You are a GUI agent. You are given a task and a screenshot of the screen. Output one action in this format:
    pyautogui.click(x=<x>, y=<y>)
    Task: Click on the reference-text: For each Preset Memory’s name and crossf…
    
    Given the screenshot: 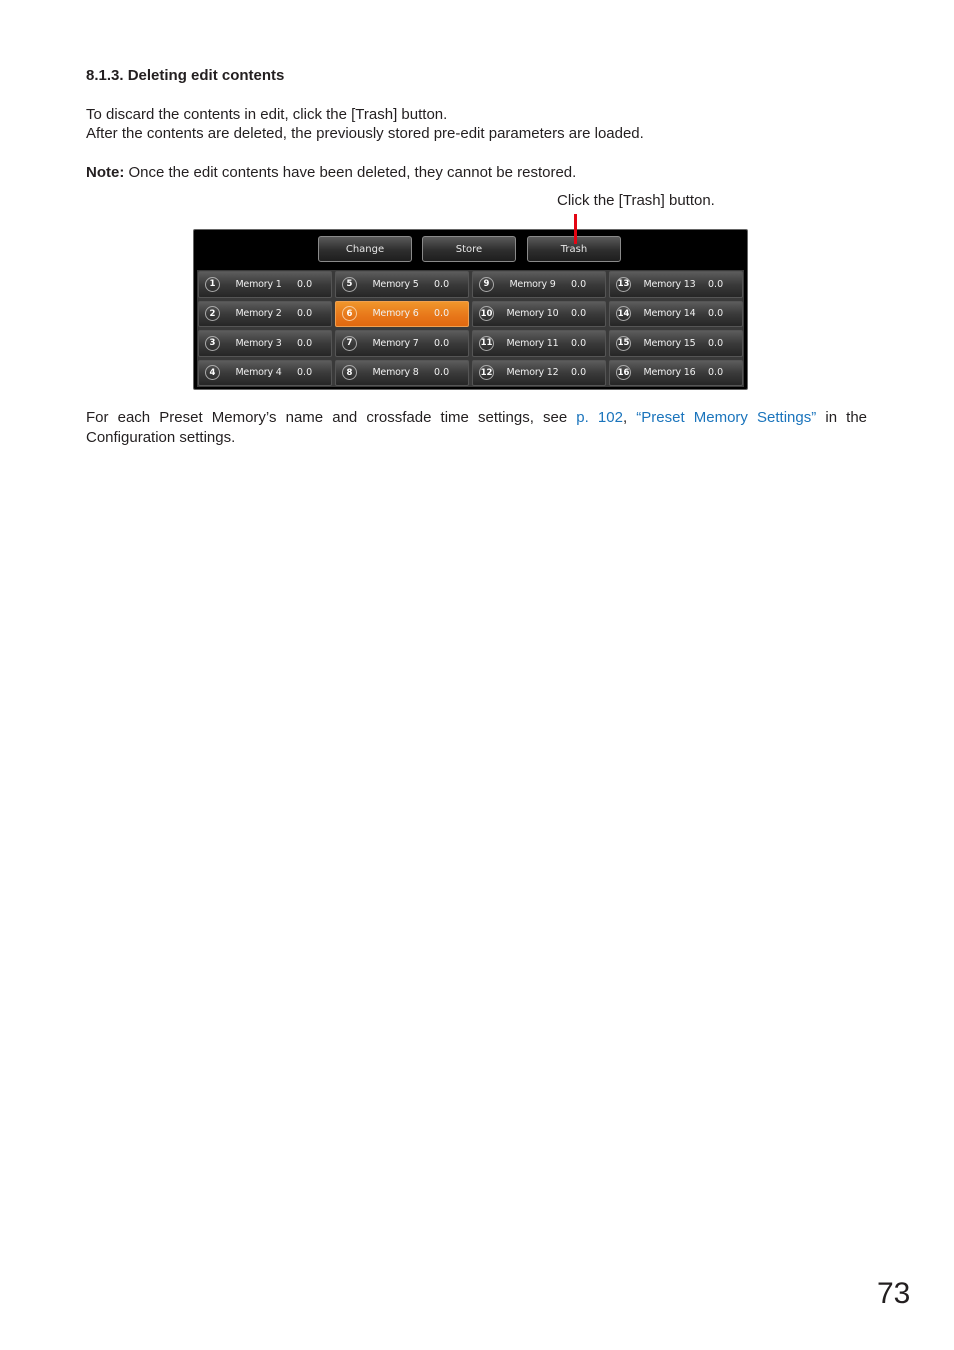 What is the action you would take?
    pyautogui.click(x=331, y=417)
    